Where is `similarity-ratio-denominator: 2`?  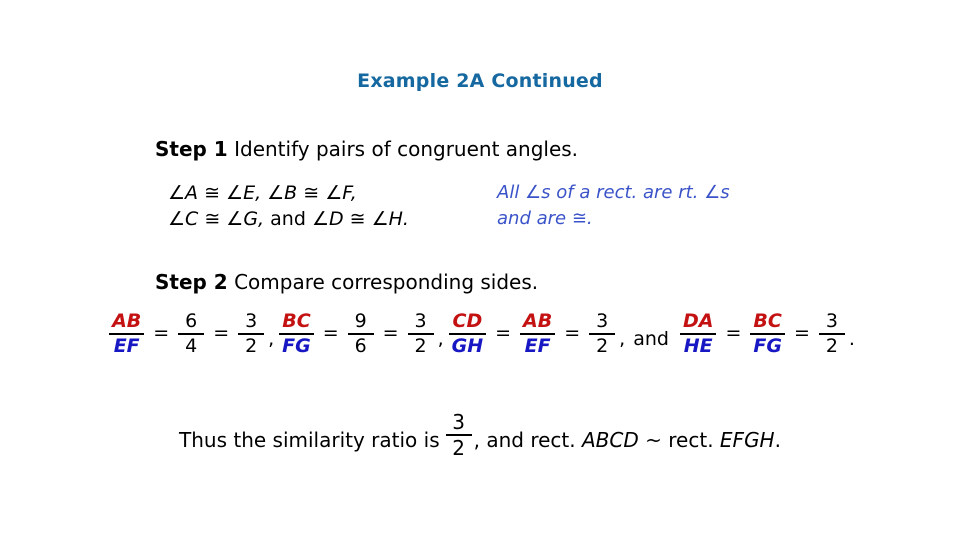 similarity-ratio-denominator: 2 is located at coordinates (458, 448).